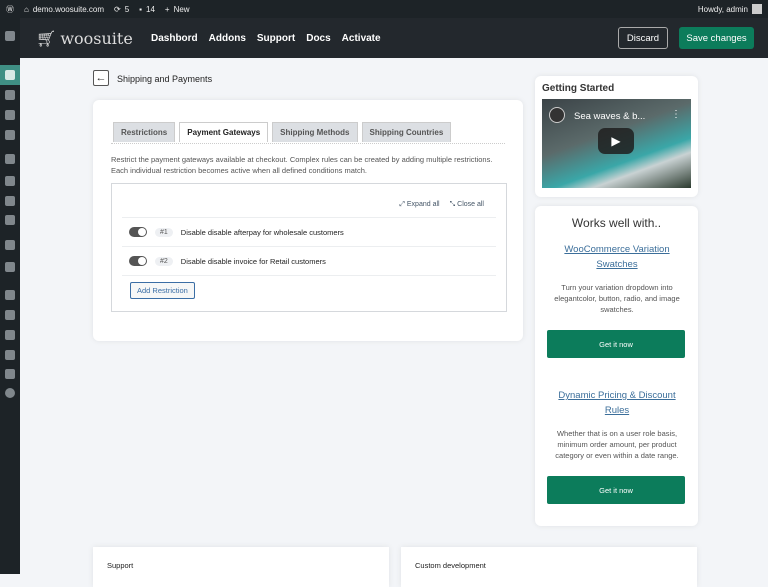 Image resolution: width=768 pixels, height=587 pixels. Describe the element at coordinates (164, 261) in the screenshot. I see `restriction-number: #2` at that location.